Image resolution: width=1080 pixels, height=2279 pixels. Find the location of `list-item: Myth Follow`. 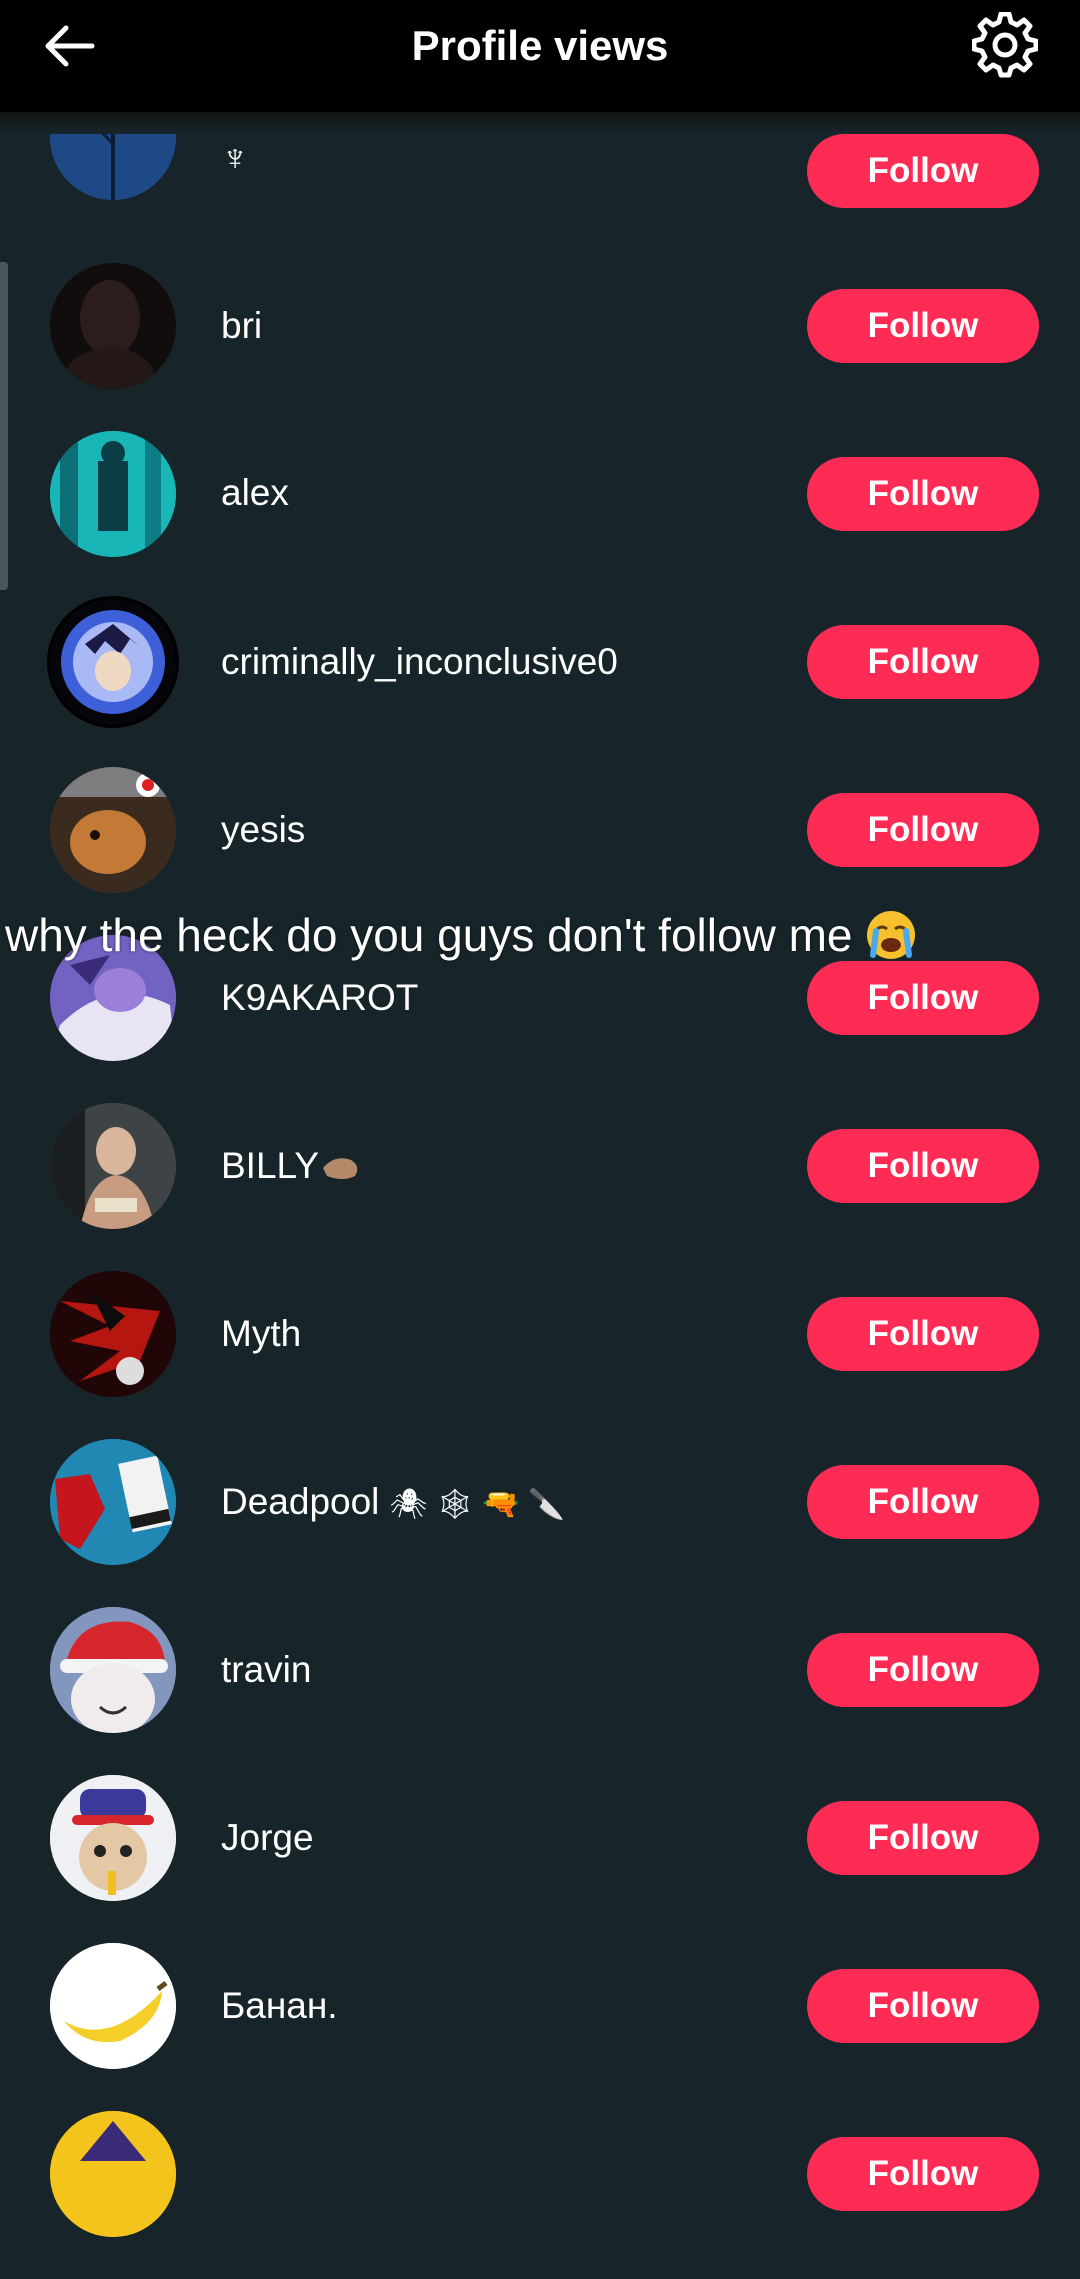

list-item: Myth Follow is located at coordinates (540, 1355).